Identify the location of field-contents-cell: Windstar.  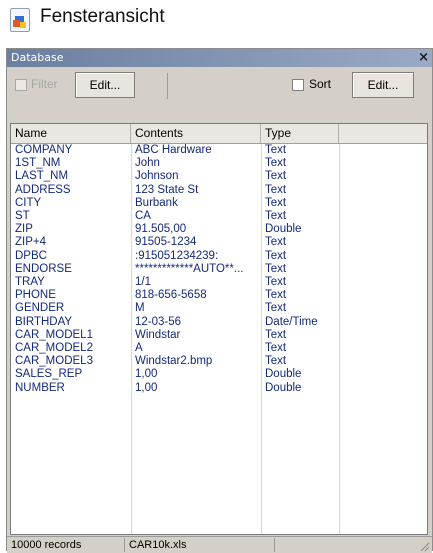
(158, 334).